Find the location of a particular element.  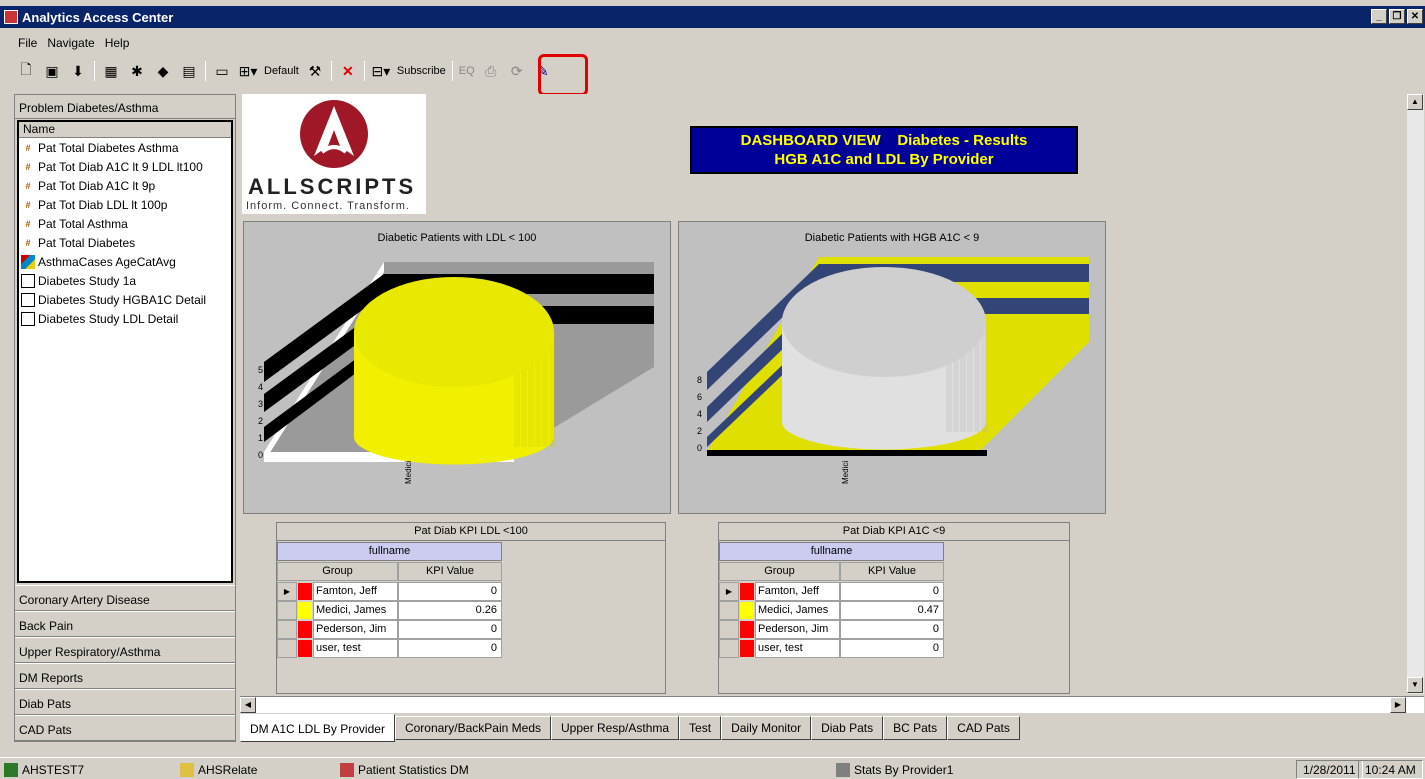

scroll-down-icon: ▼ is located at coordinates (1415, 685).